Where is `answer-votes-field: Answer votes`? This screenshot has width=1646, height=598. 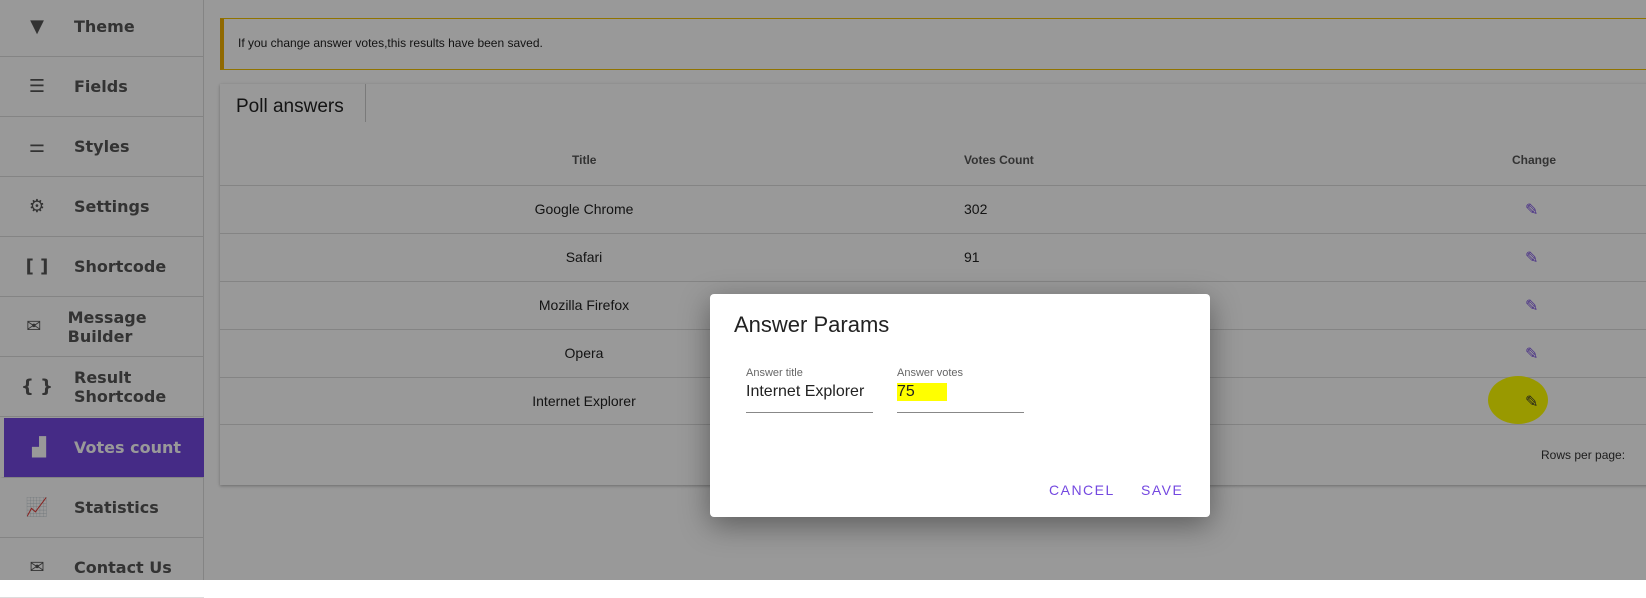 answer-votes-field: Answer votes is located at coordinates (960, 390).